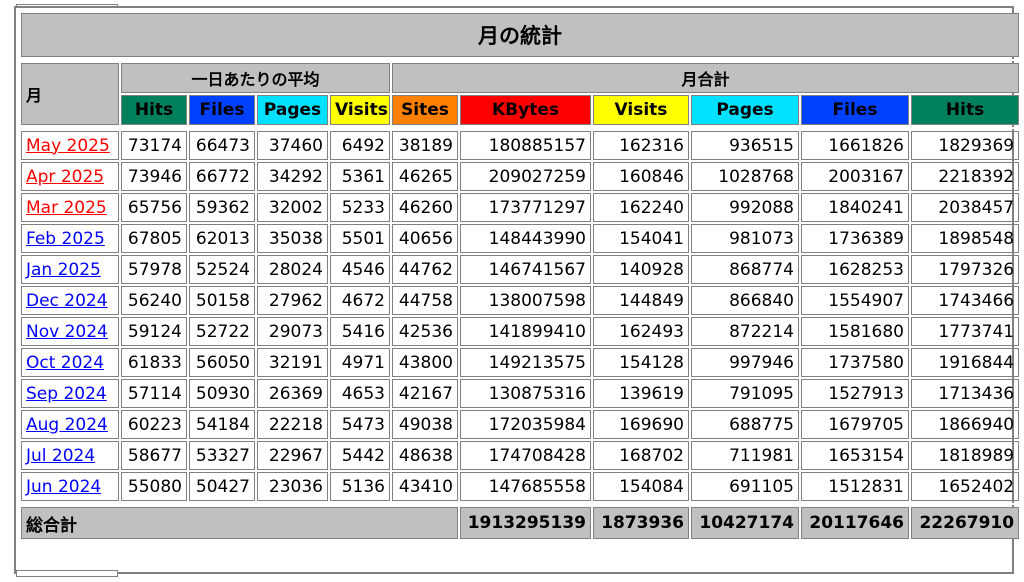 The height and width of the screenshot is (582, 1024). Describe the element at coordinates (525, 145) in the screenshot. I see `total-kbytes-cell: 180885157` at that location.